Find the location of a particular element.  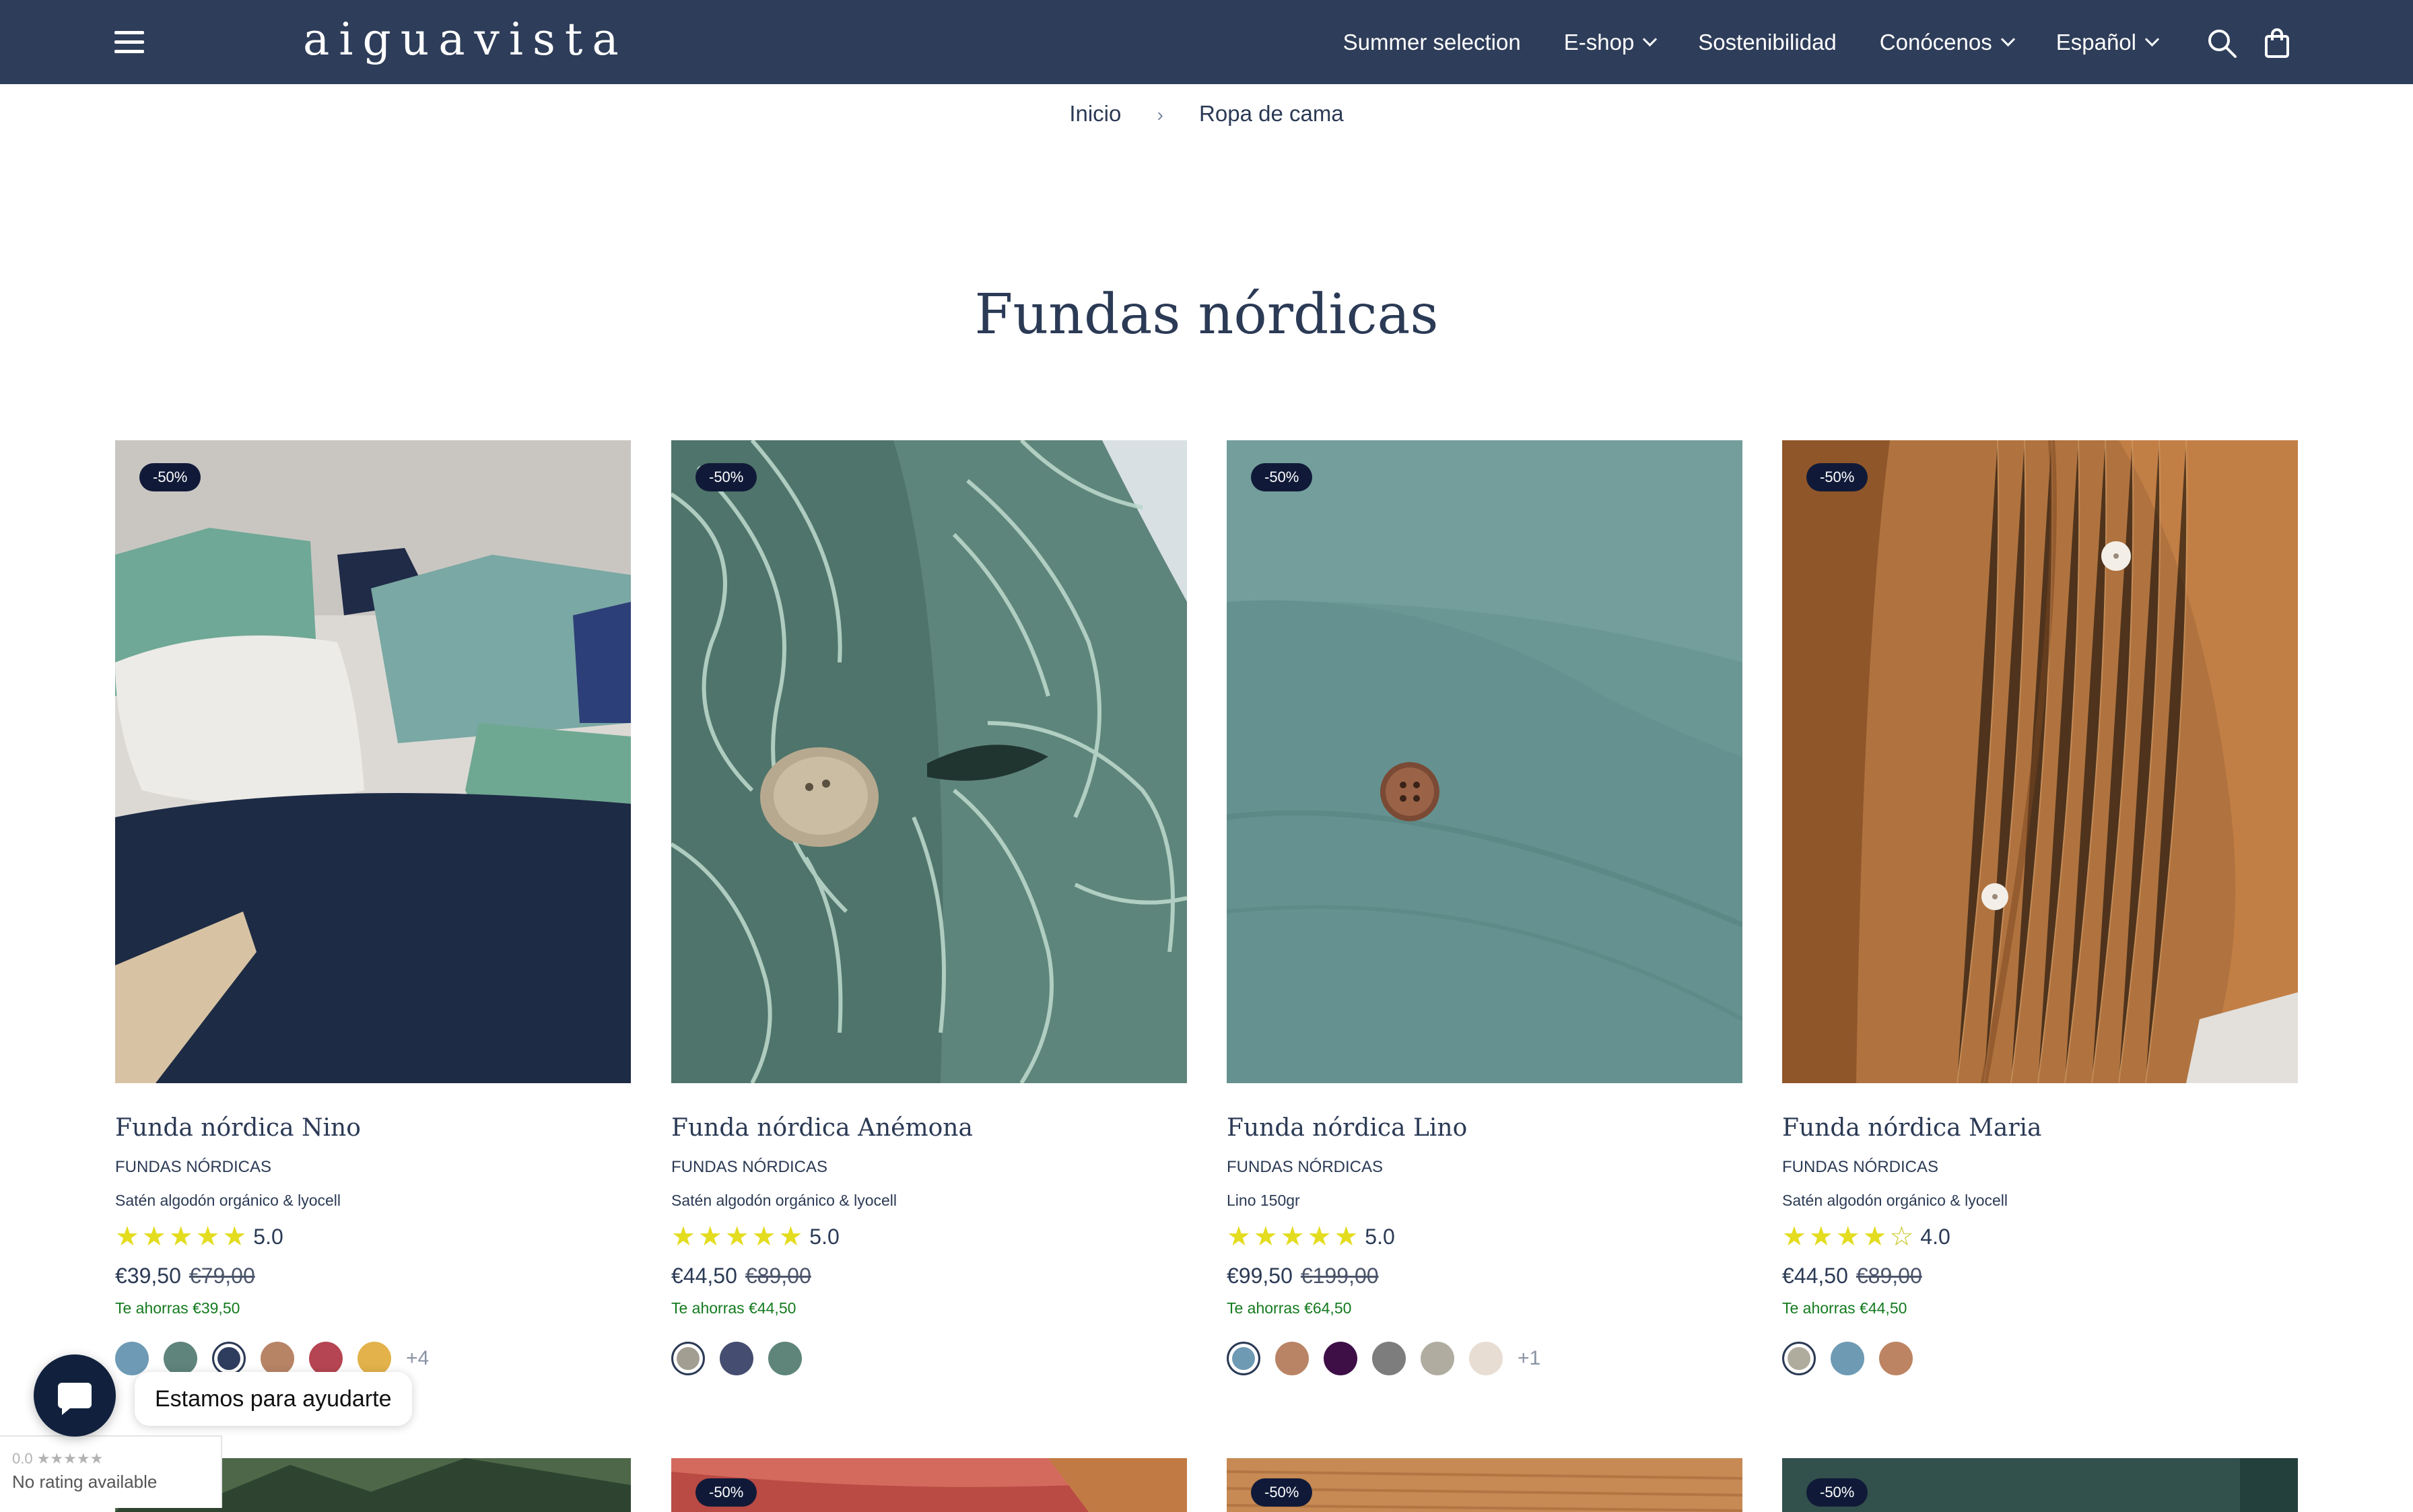

chat-icon is located at coordinates (75, 1399).